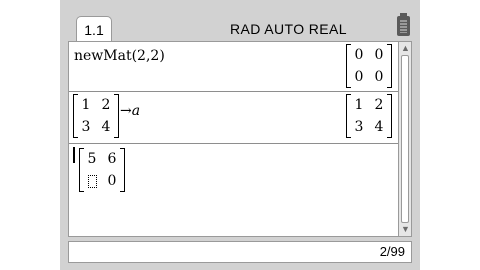 The width and height of the screenshot is (480, 270). I want to click on assignment: →a, so click(130, 111).